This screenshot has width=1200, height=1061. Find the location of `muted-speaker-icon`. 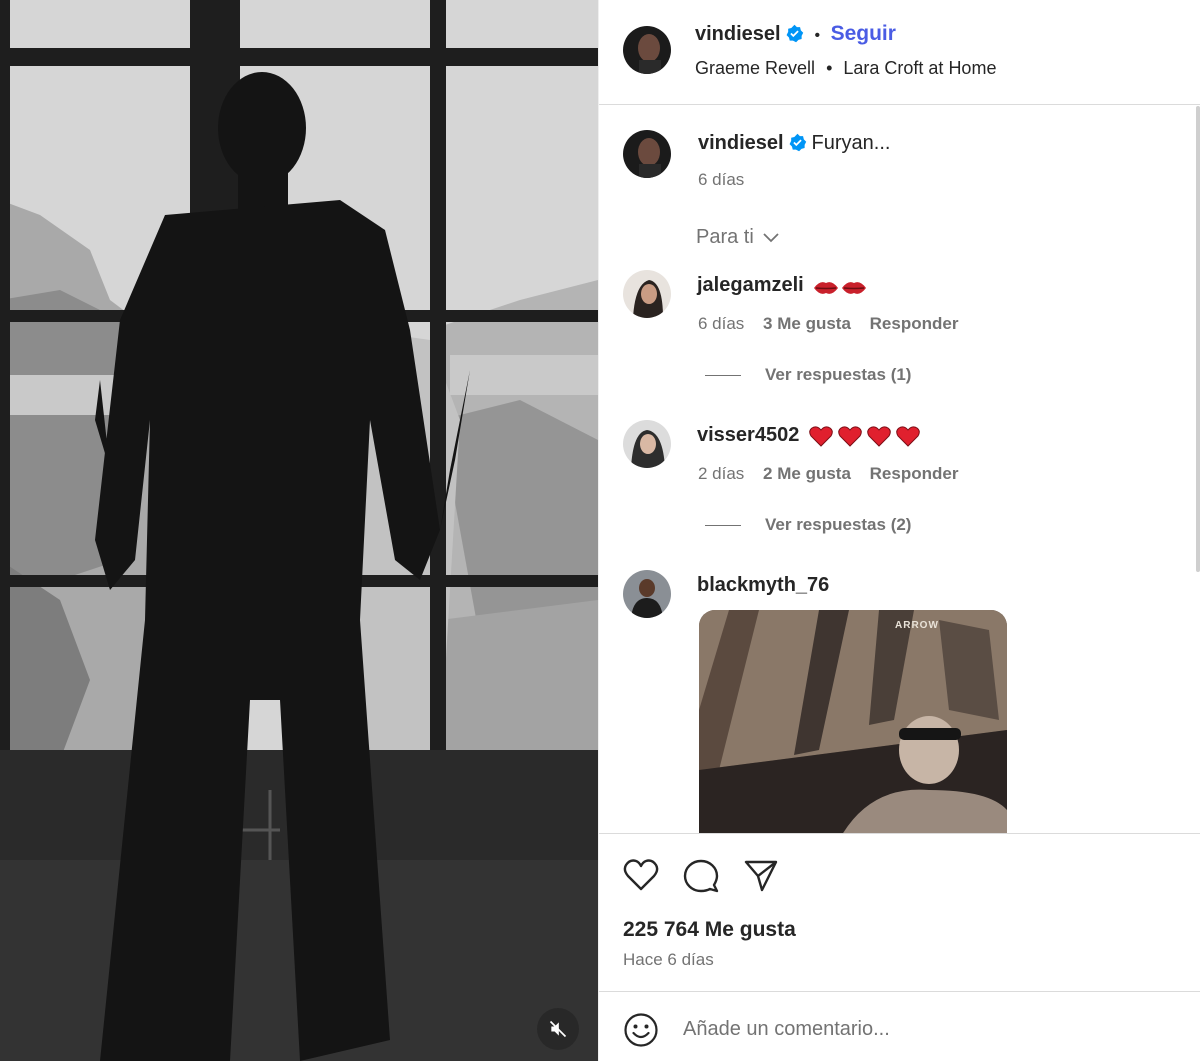

muted-speaker-icon is located at coordinates (558, 1029).